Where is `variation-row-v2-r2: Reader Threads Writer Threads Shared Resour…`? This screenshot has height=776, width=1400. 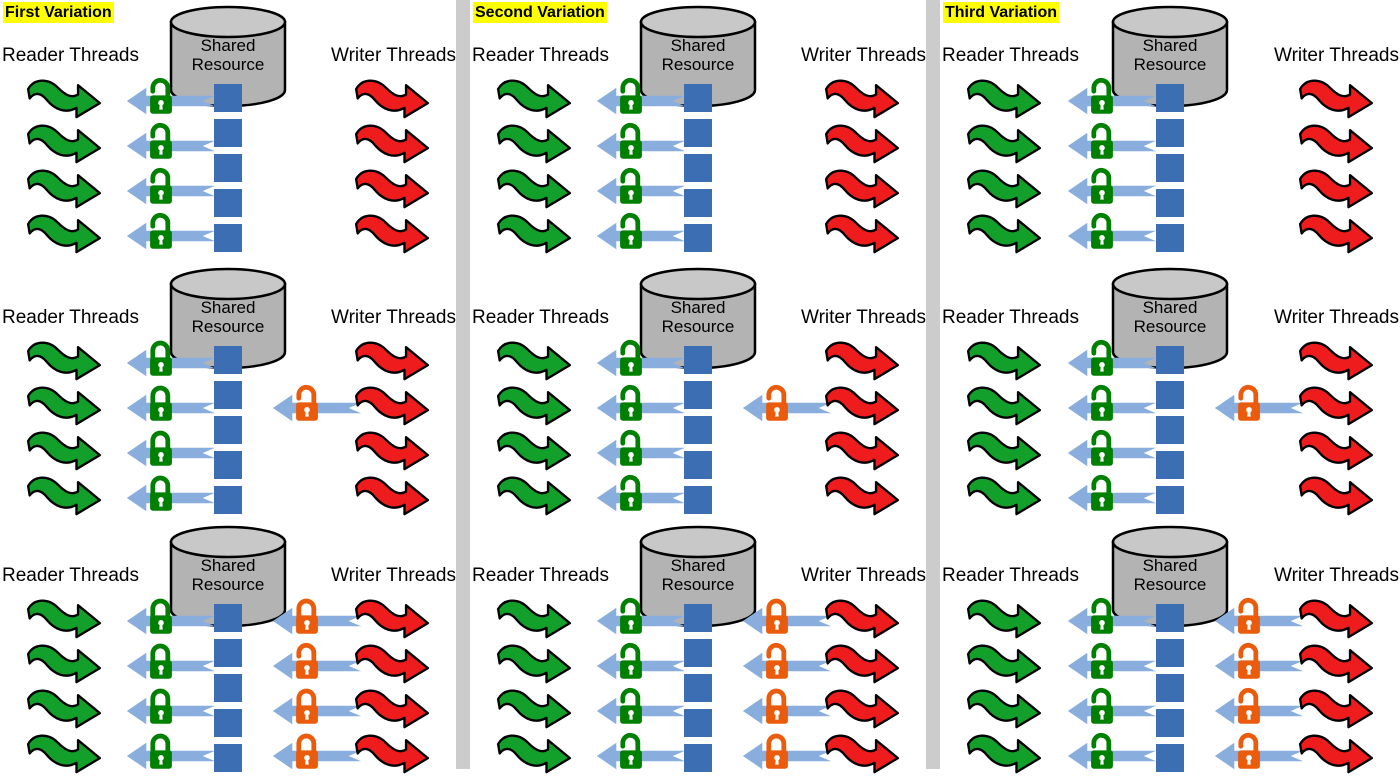 variation-row-v2-r2: Reader Threads Writer Threads Shared Resour… is located at coordinates (698, 389).